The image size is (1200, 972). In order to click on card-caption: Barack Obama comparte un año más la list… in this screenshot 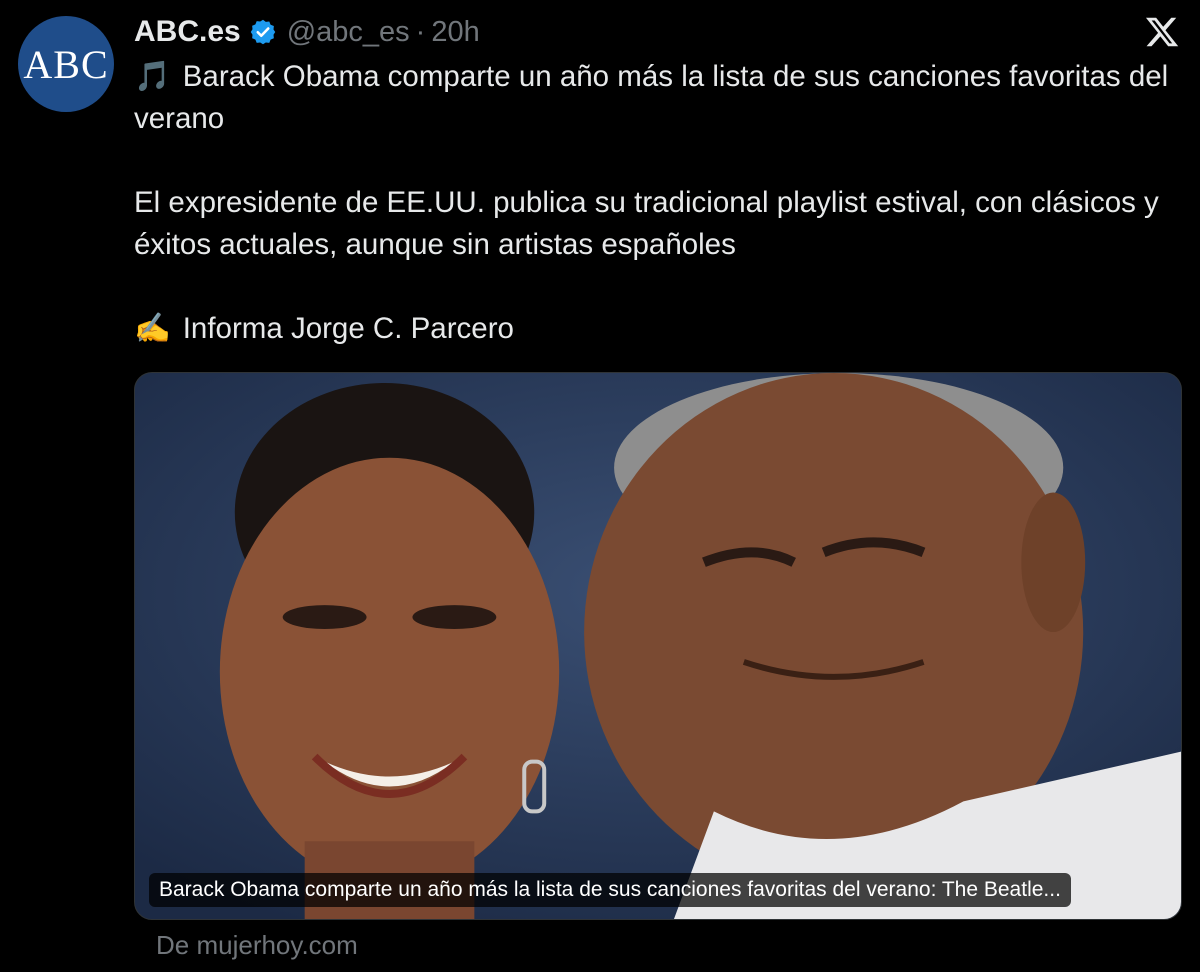, I will do `click(610, 890)`.